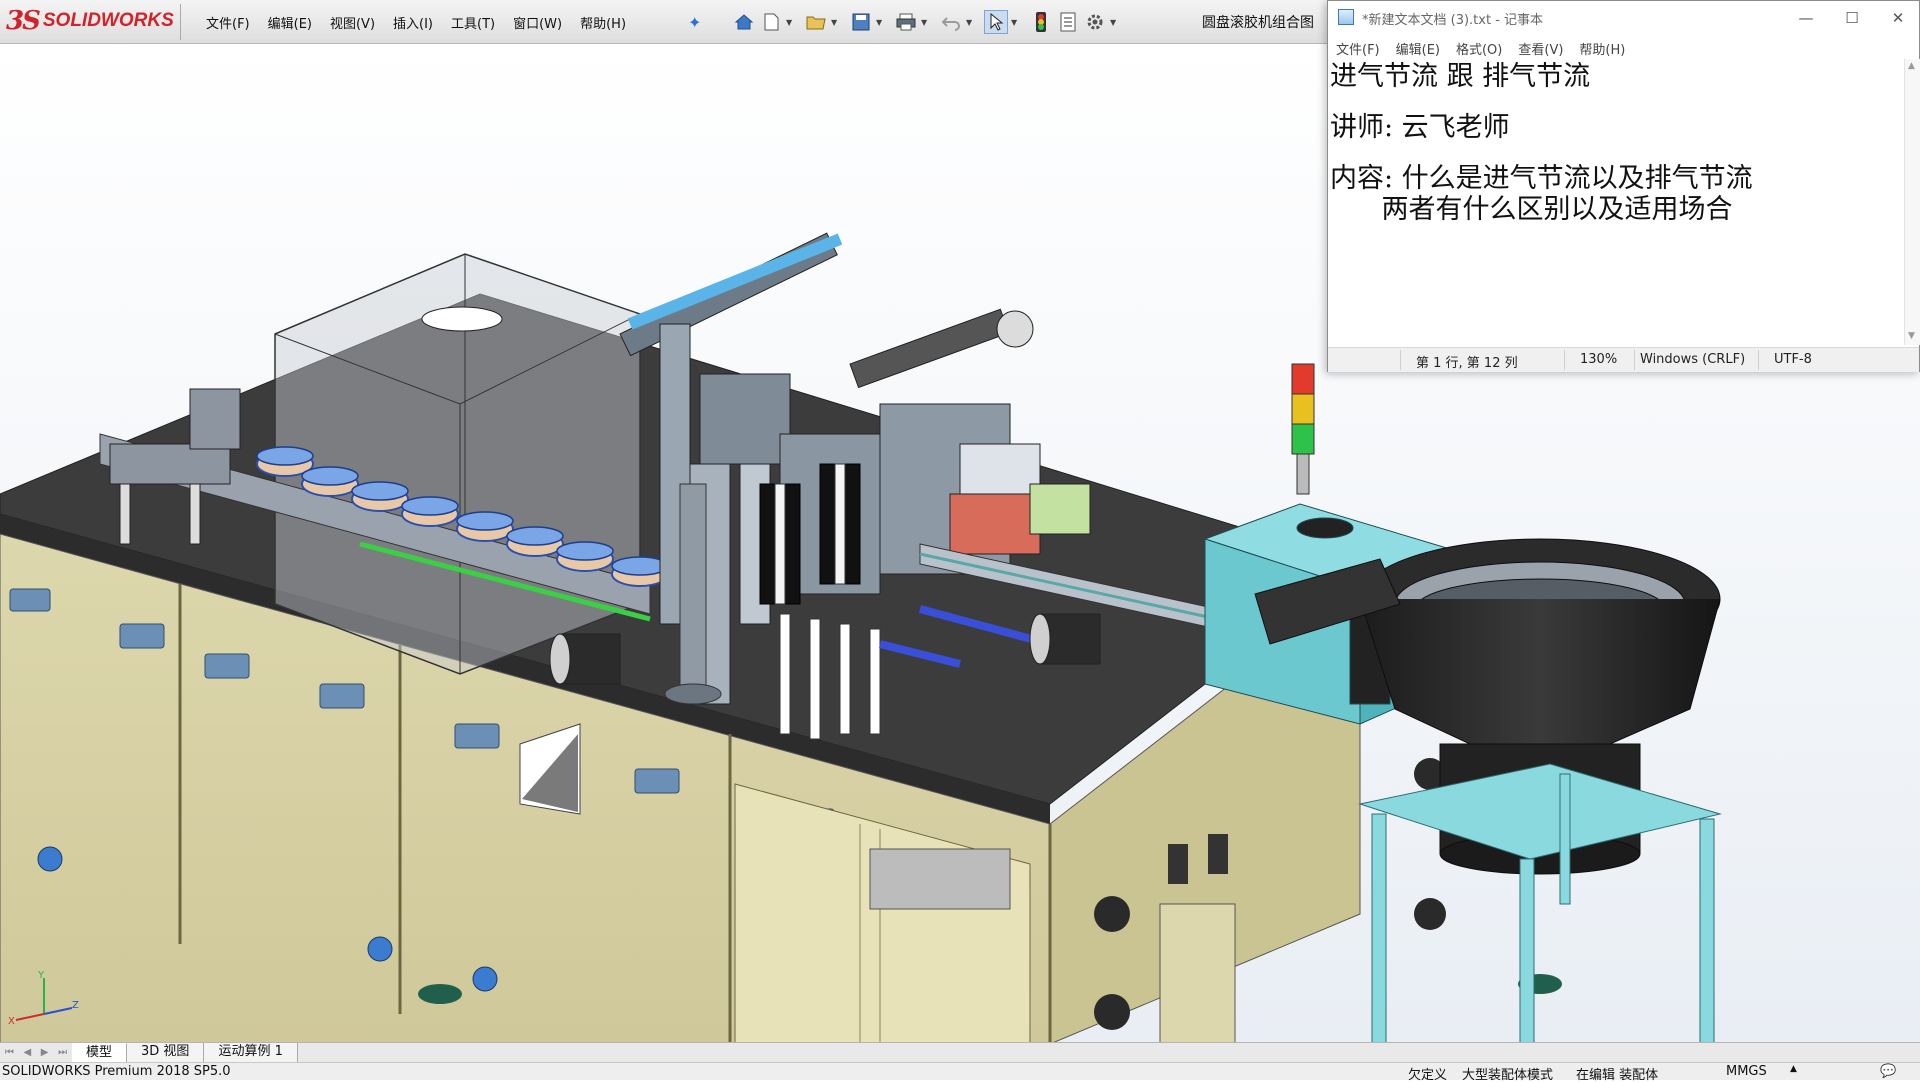 The height and width of the screenshot is (1083, 1920). I want to click on pin-menu-icon: ✦, so click(694, 22).